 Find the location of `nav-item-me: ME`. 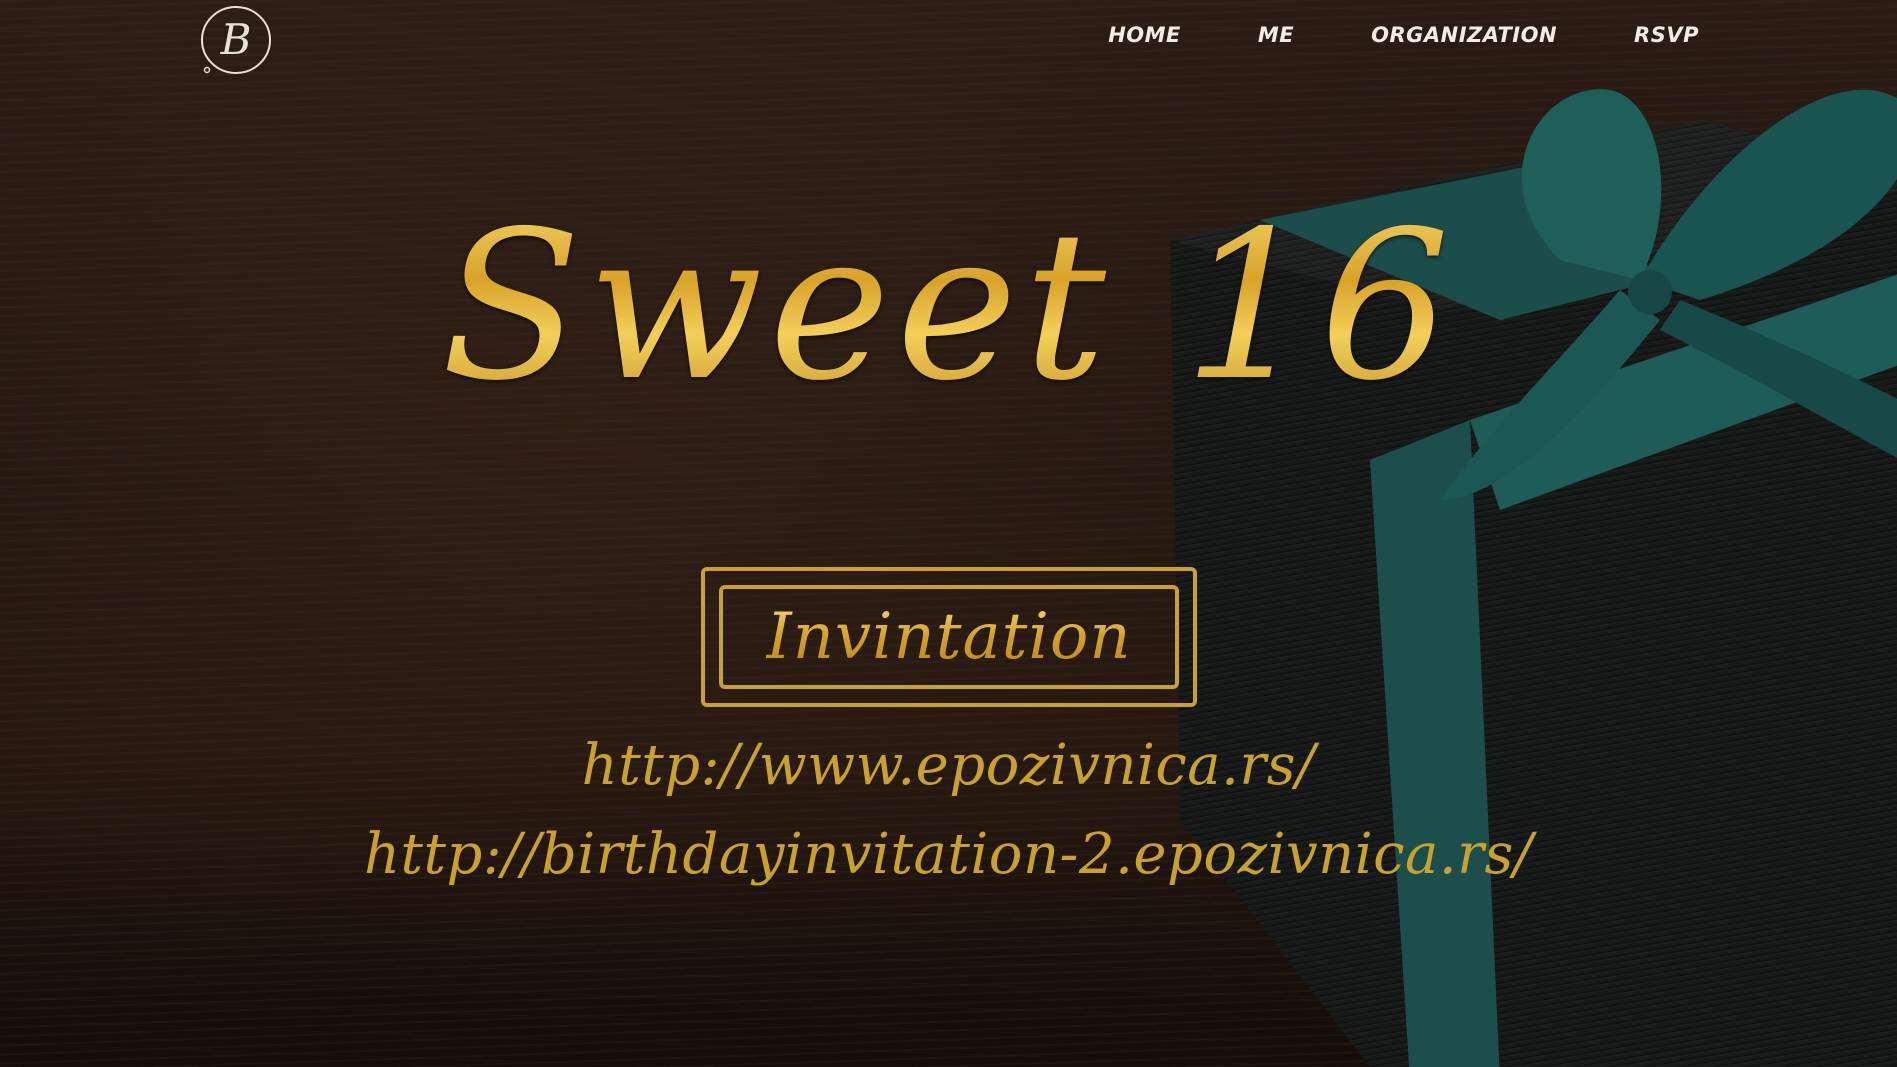

nav-item-me: ME is located at coordinates (1276, 35).